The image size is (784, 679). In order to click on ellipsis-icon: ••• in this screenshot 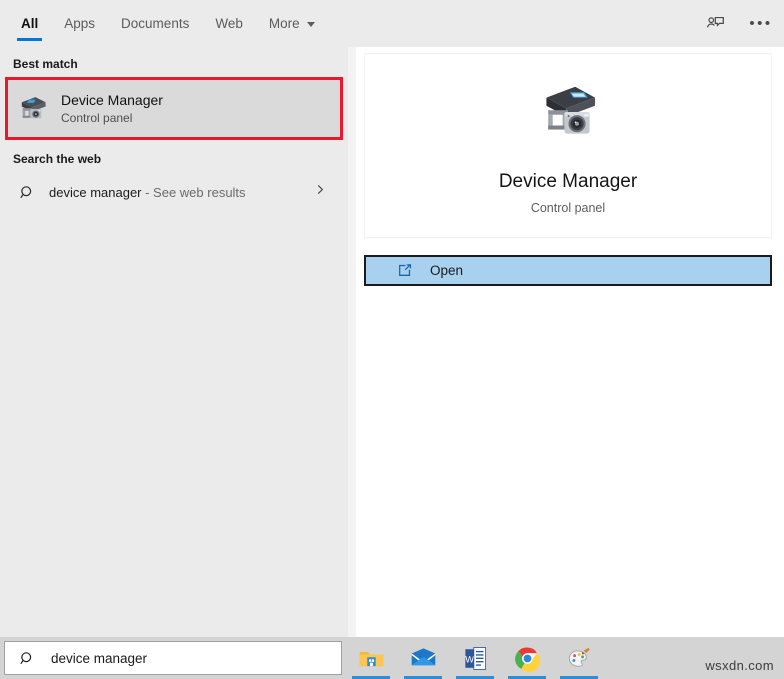, I will do `click(761, 24)`.